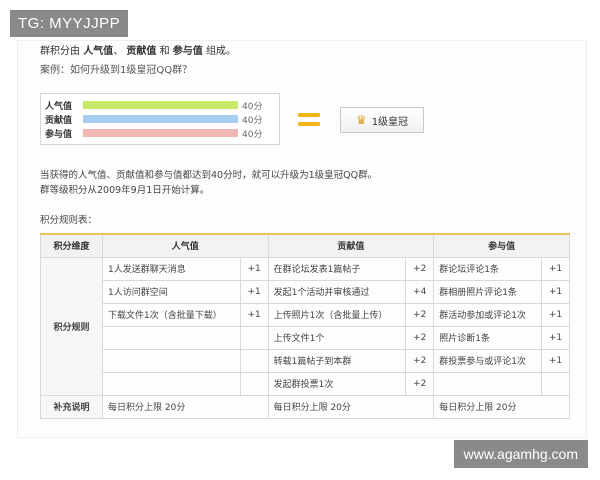 The image size is (600, 480). I want to click on bar-row-contribution: 贡献值 40分, so click(160, 119).